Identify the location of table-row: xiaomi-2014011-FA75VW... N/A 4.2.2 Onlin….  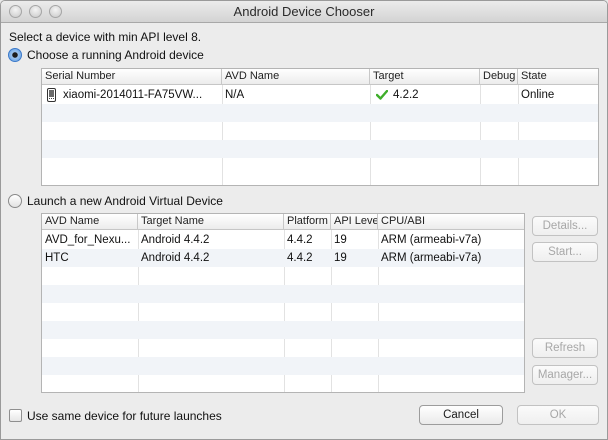
(320, 95).